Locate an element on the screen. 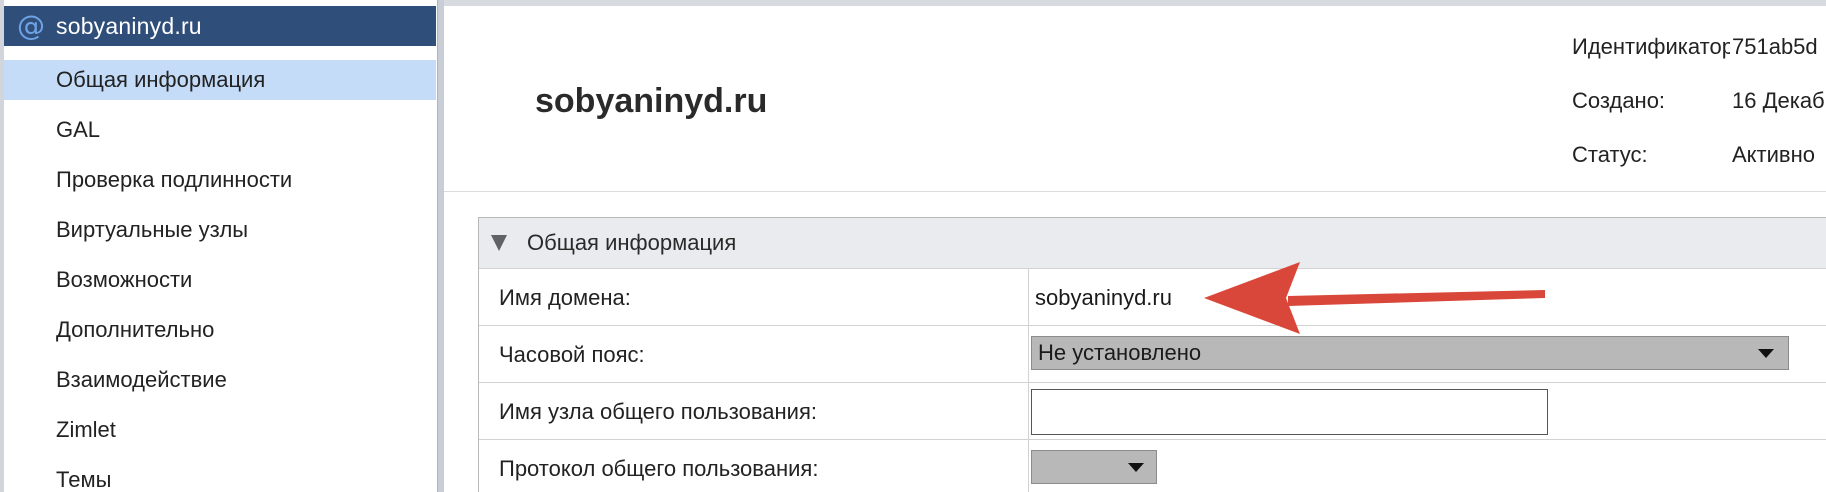 This screenshot has height=492, width=1826. public-protocol-label: Протокол общего пользования: is located at coordinates (659, 468).